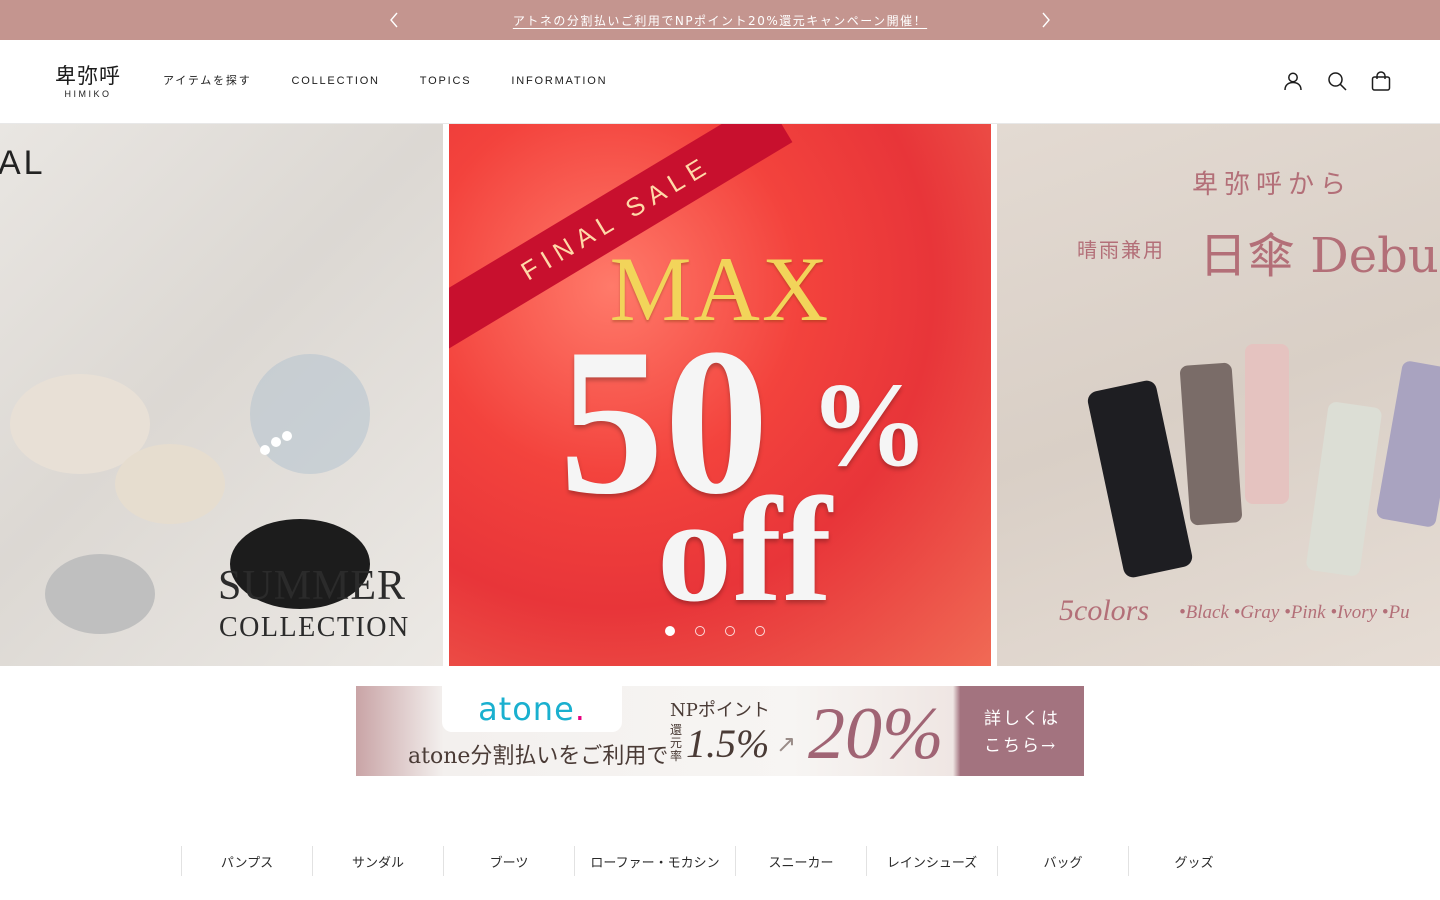 This screenshot has width=1440, height=900. I want to click on category-loafers: ローファー・モカシン, so click(654, 861).